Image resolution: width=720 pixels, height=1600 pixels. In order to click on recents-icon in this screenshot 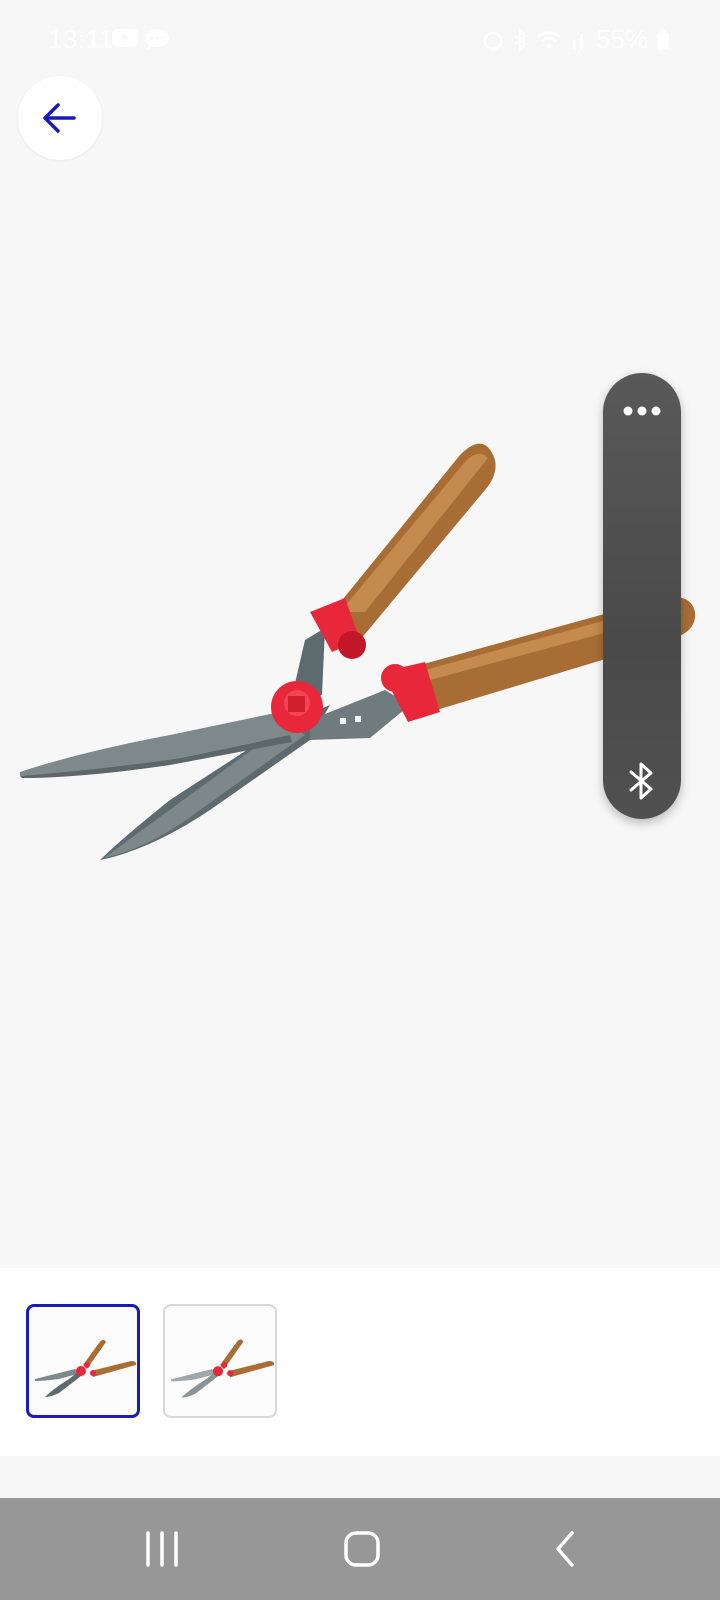, I will do `click(162, 1549)`.